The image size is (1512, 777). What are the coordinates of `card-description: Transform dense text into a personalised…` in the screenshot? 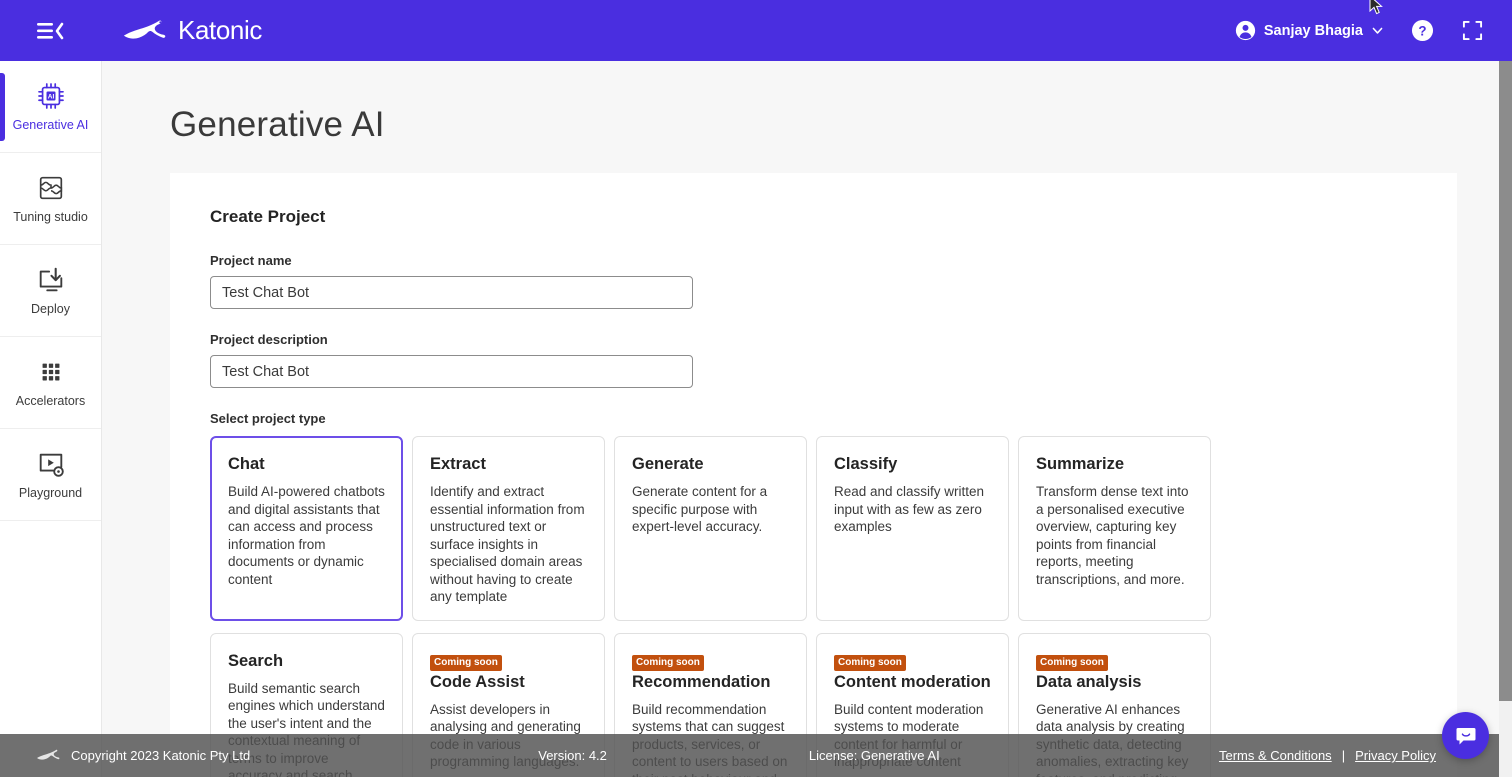 It's located at (1112, 535).